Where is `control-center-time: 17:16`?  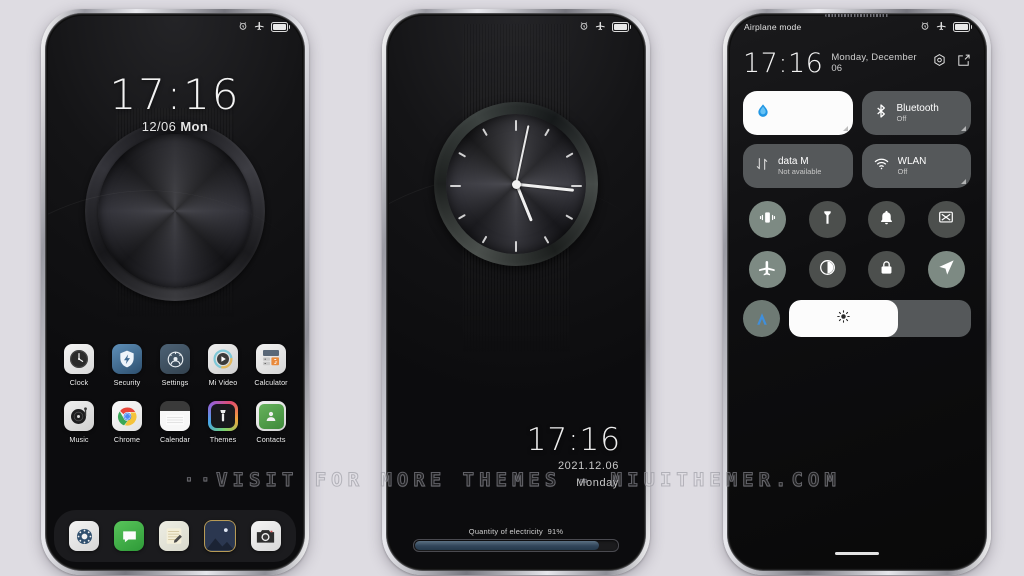 control-center-time: 17:16 is located at coordinates (783, 63).